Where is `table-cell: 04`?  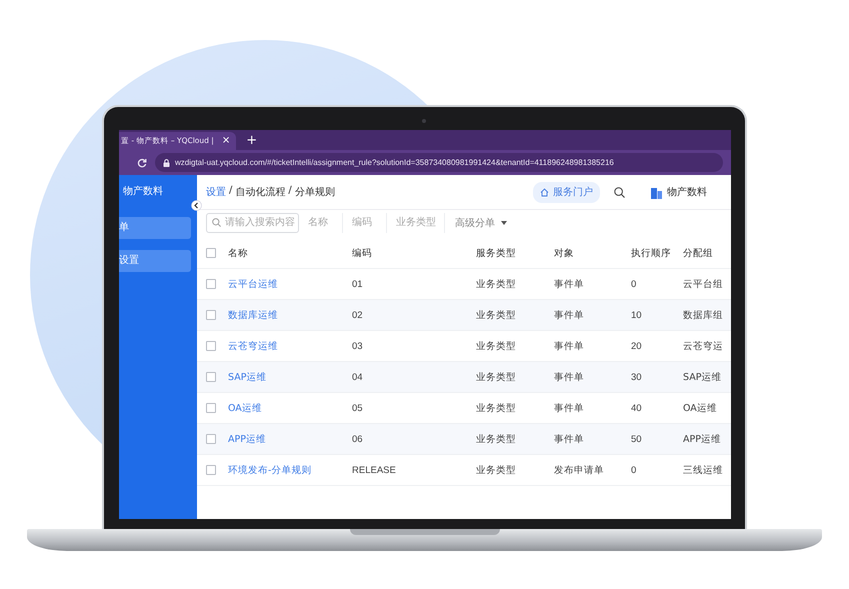
table-cell: 04 is located at coordinates (357, 377).